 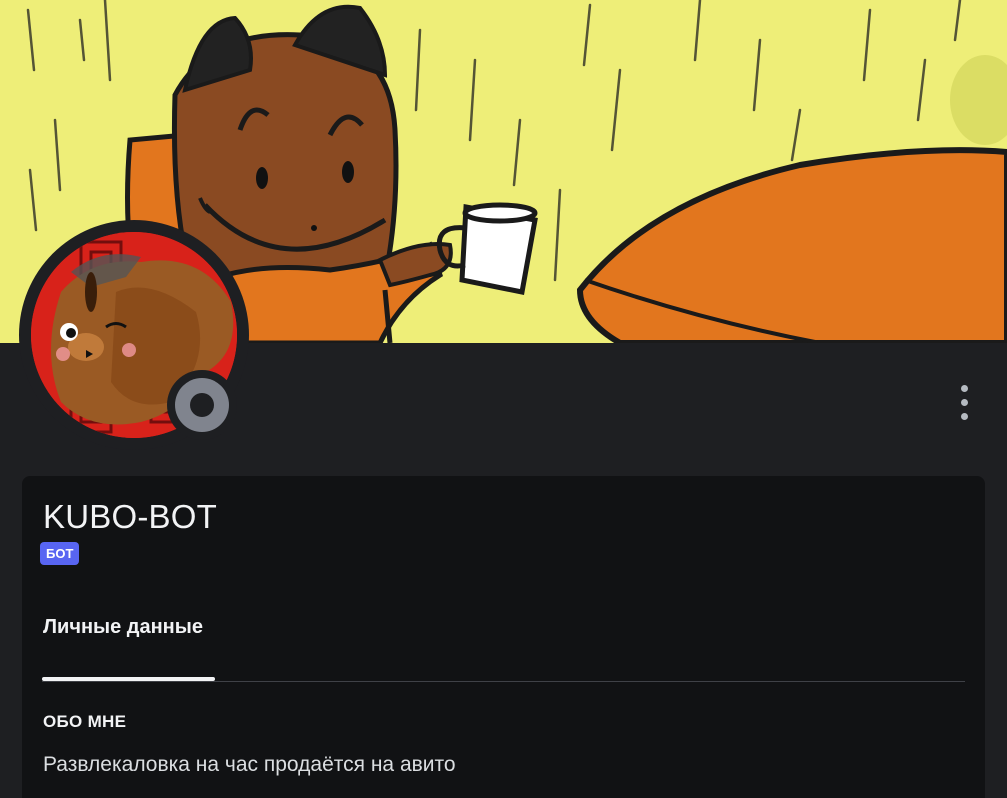 I want to click on more-vertical-icon, so click(x=964, y=388).